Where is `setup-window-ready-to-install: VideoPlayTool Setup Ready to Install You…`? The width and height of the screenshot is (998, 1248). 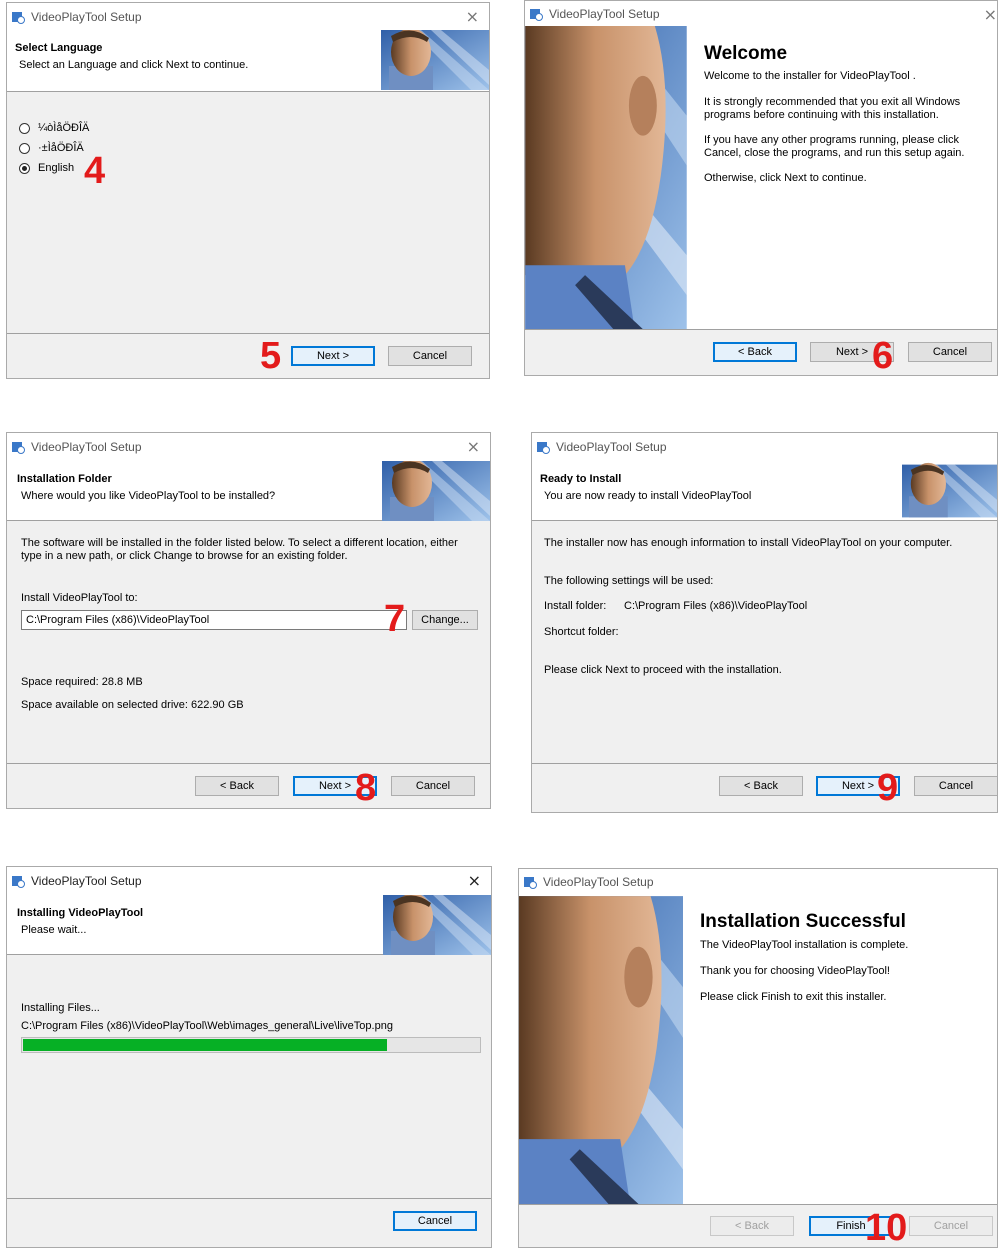 setup-window-ready-to-install: VideoPlayTool Setup Ready to Install You… is located at coordinates (764, 622).